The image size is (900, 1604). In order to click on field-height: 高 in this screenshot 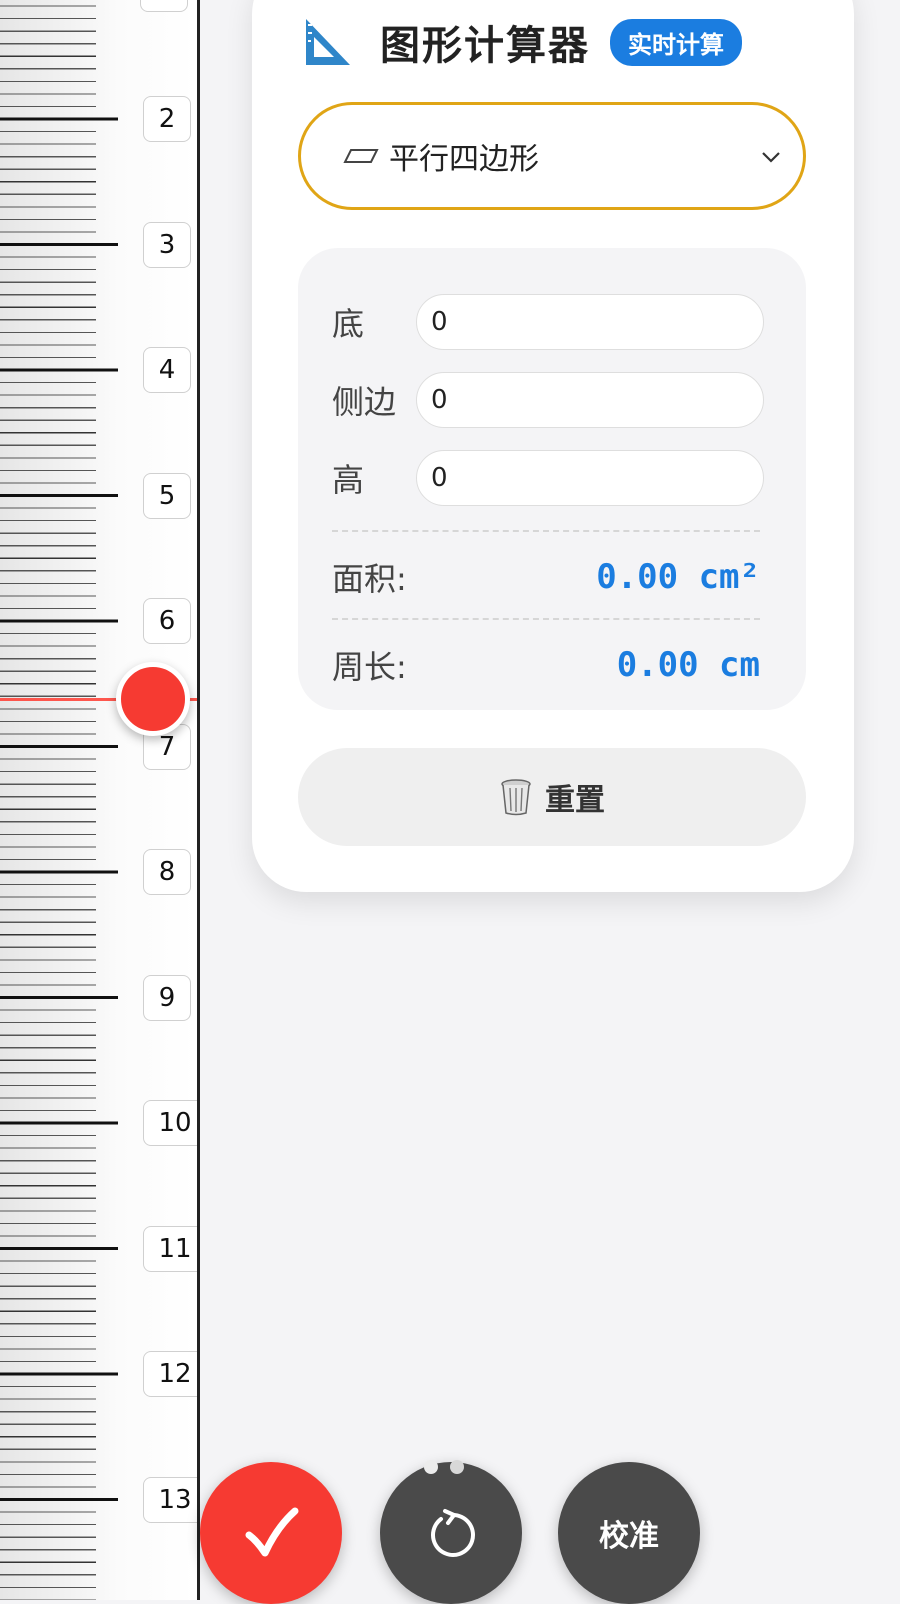, I will do `click(548, 478)`.